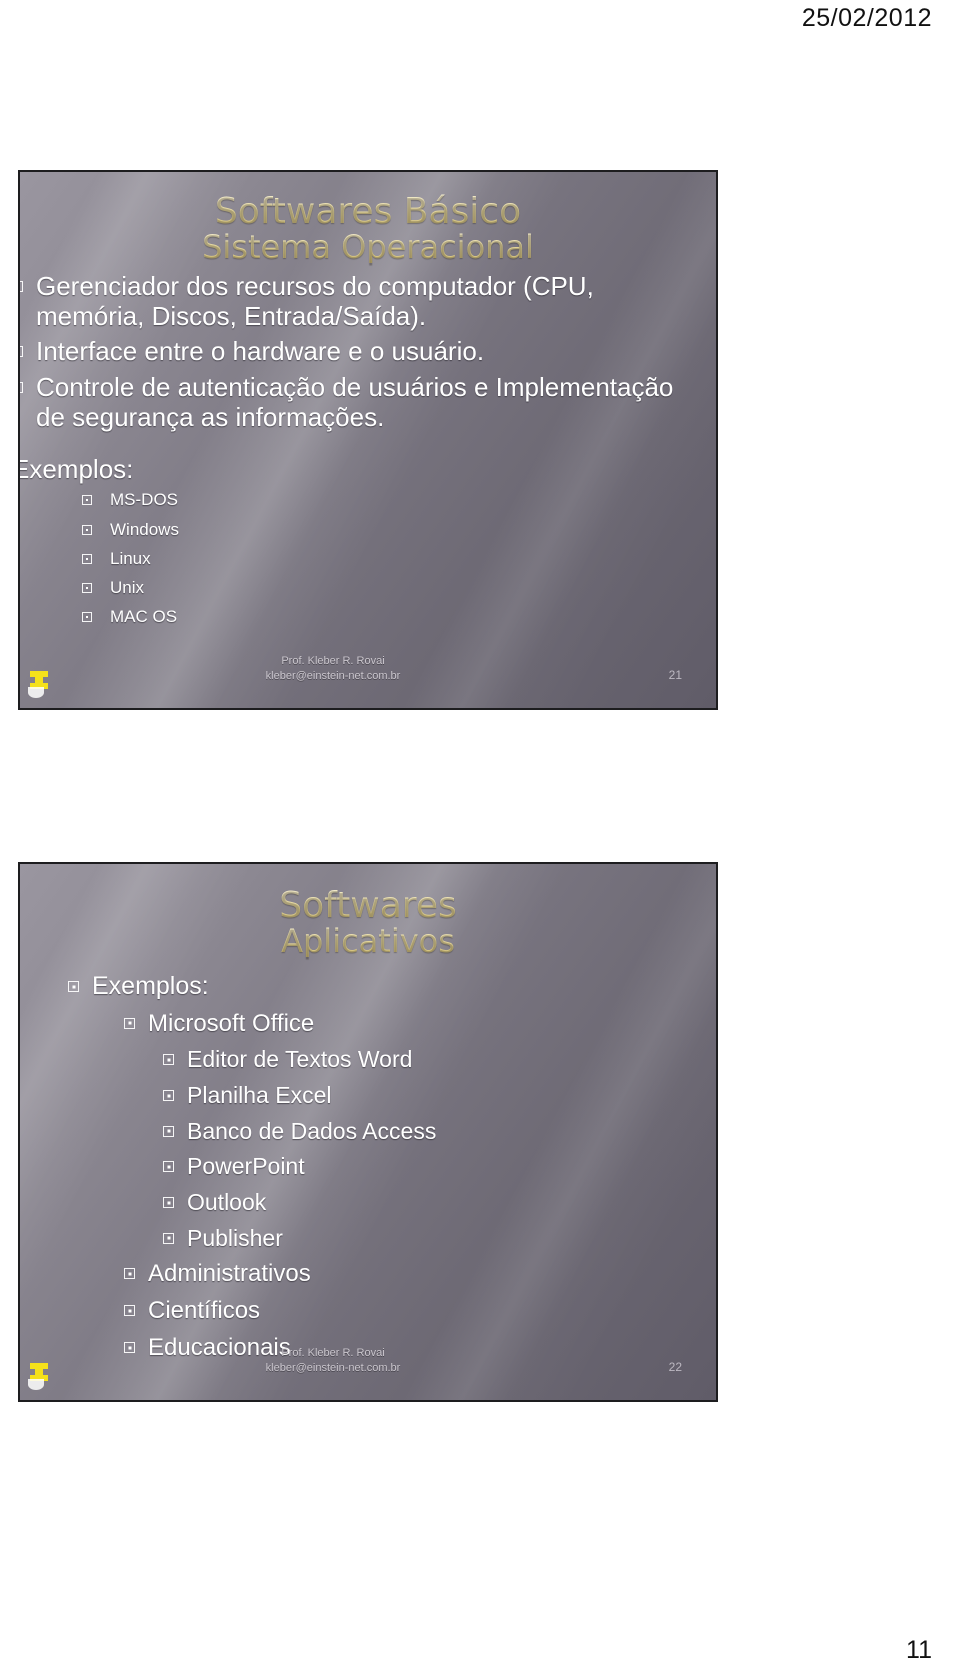 The height and width of the screenshot is (1679, 960). I want to click on bullet-item: Exemplos:, so click(392, 986).